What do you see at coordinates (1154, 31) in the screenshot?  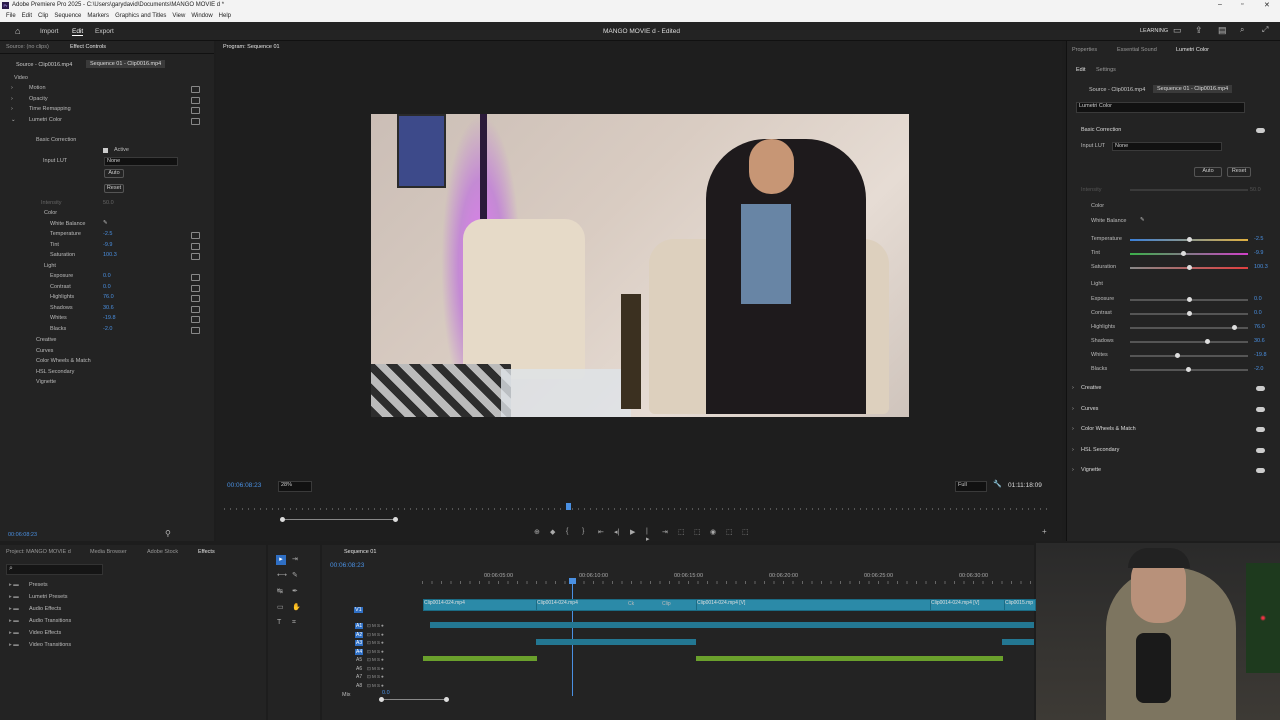 I see `learning-label: LEARNING` at bounding box center [1154, 31].